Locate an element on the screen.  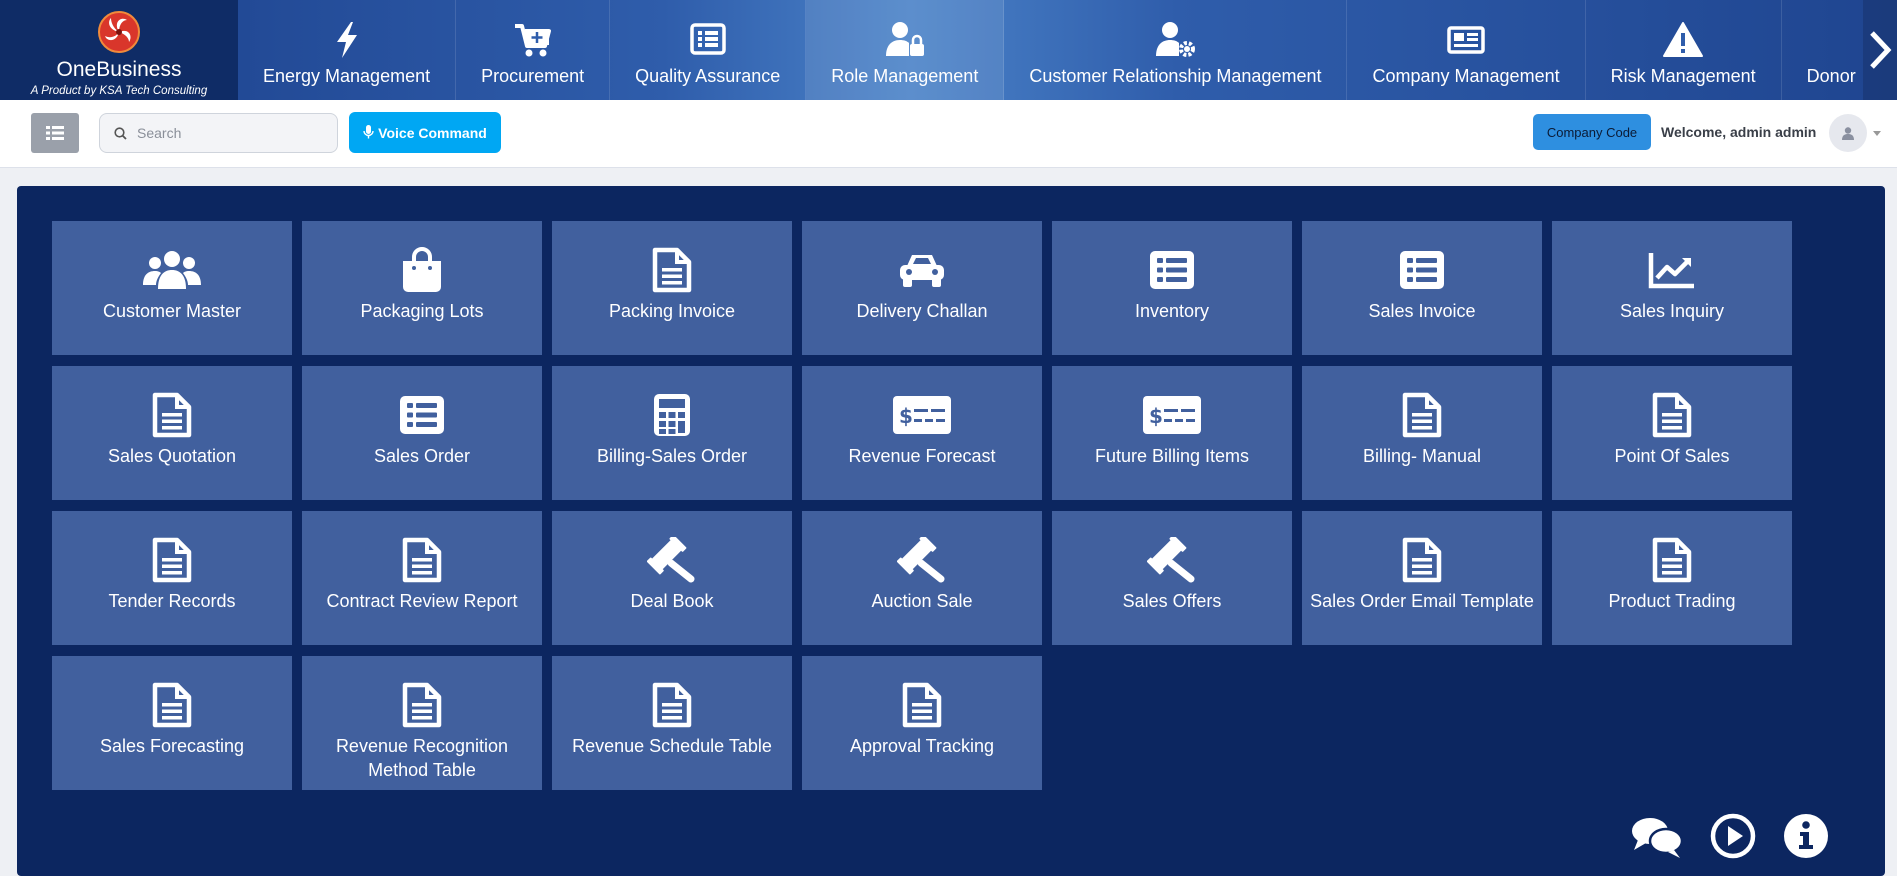
tile-approval-tracking: Approval Tracking is located at coordinates (922, 723).